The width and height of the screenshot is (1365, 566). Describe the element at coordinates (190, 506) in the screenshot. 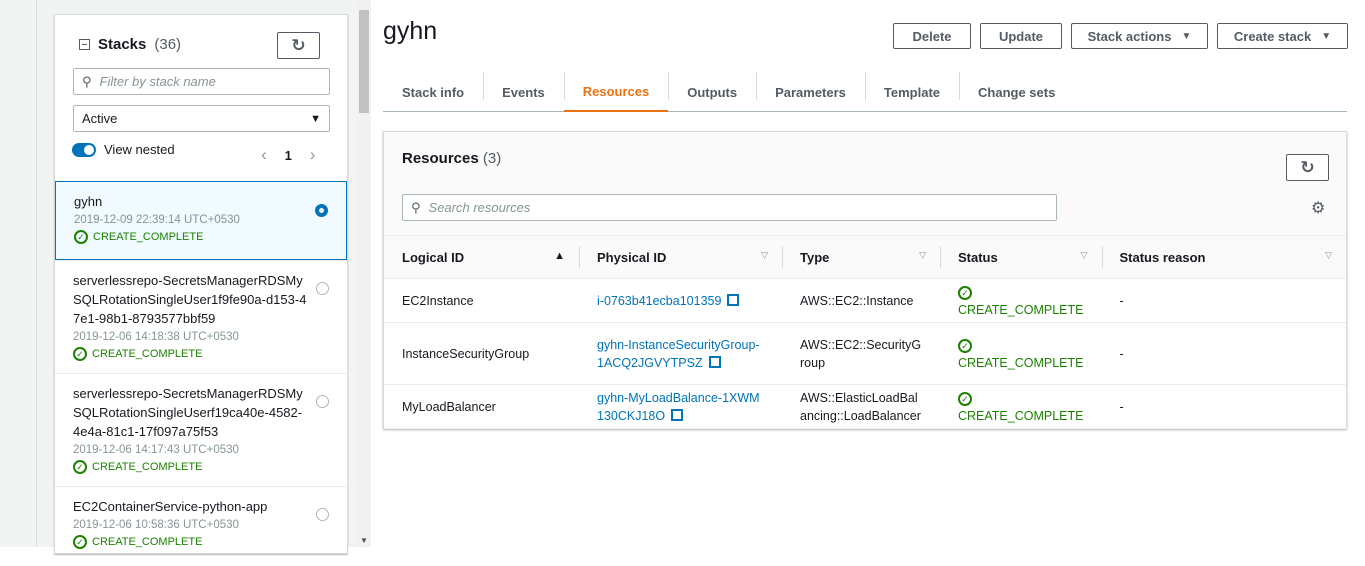

I see `stack-name: EC2ContainerService-python-app` at that location.